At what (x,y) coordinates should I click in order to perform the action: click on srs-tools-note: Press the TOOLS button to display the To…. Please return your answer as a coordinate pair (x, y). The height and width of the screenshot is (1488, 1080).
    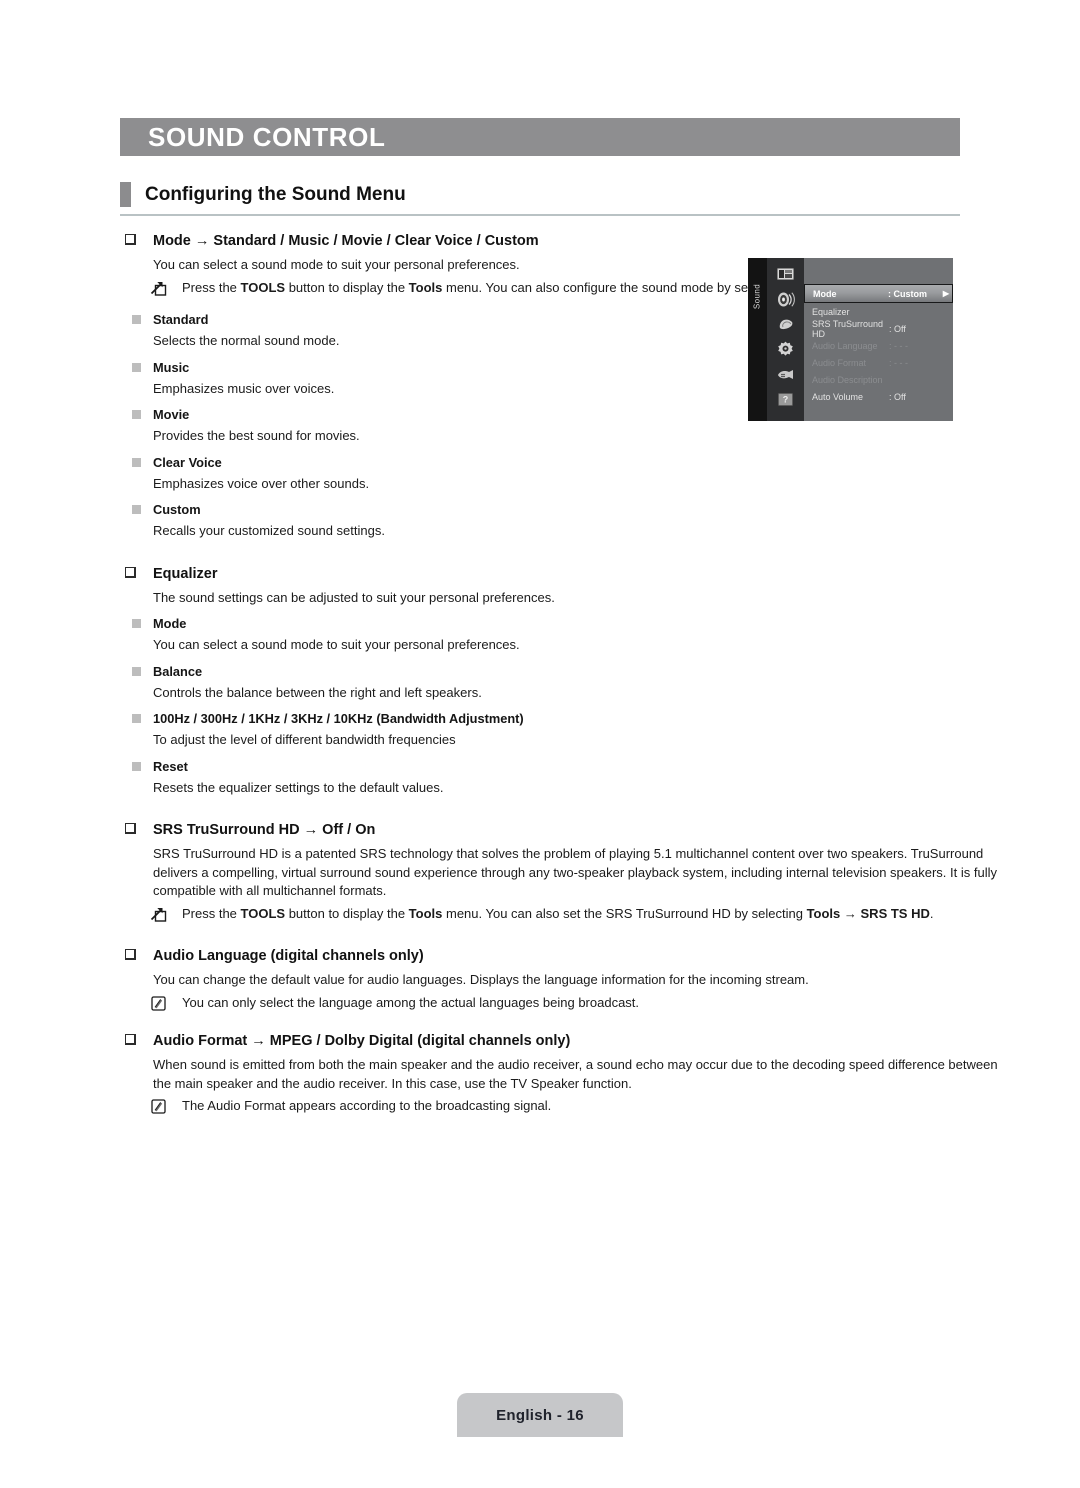
    Looking at the image, I should click on (573, 914).